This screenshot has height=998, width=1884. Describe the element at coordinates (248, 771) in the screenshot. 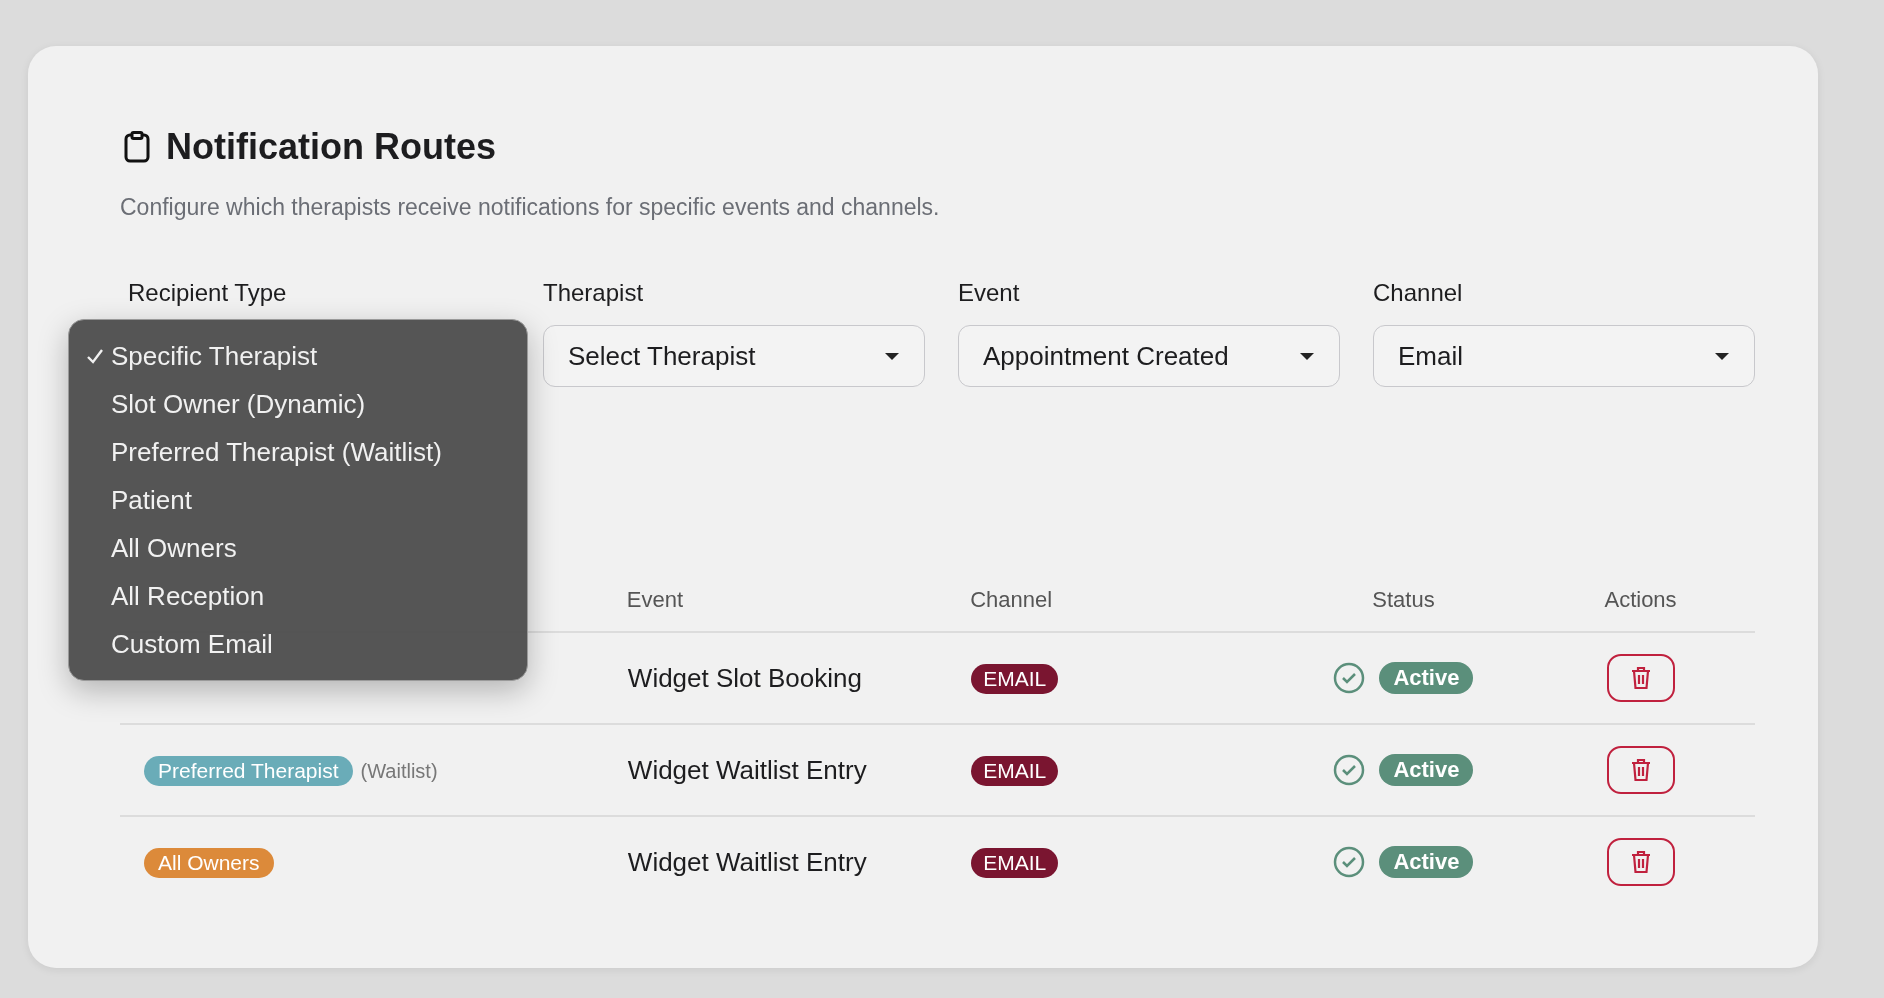

I see `recipient-tag: Preferred Therapist` at that location.